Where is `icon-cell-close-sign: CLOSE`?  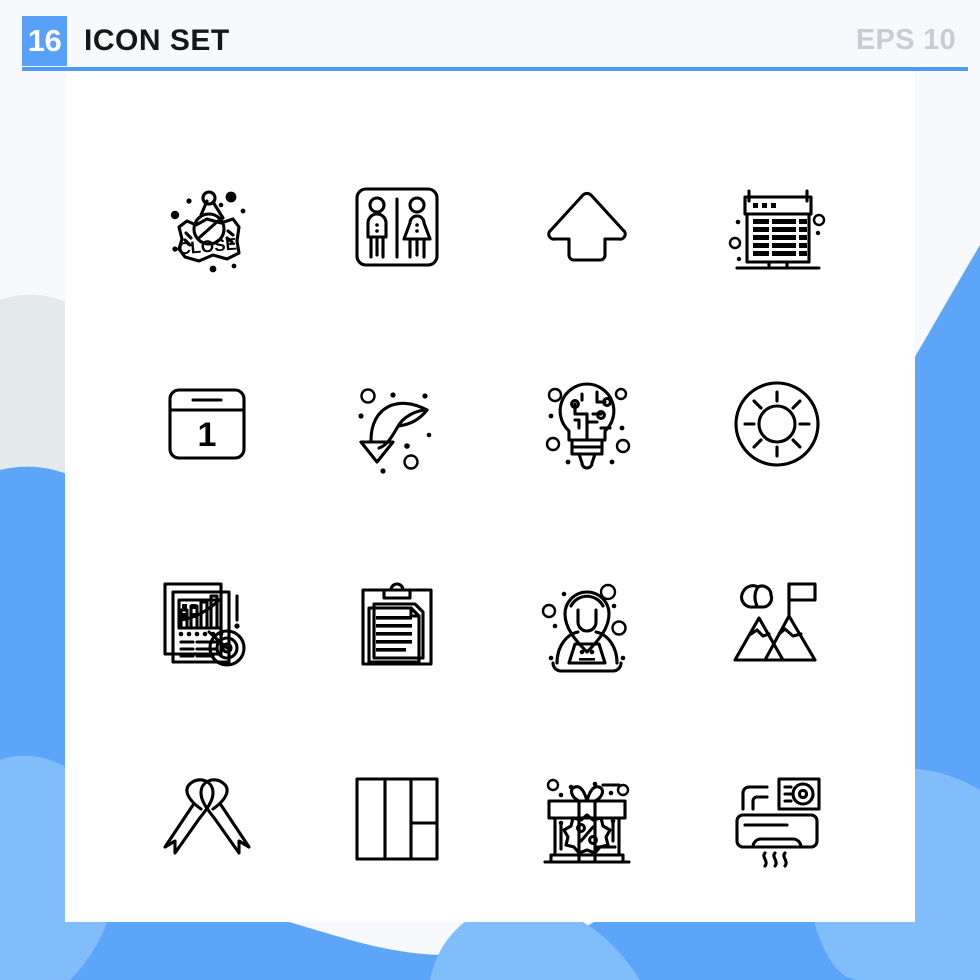 icon-cell-close-sign: CLOSE is located at coordinates (207, 227).